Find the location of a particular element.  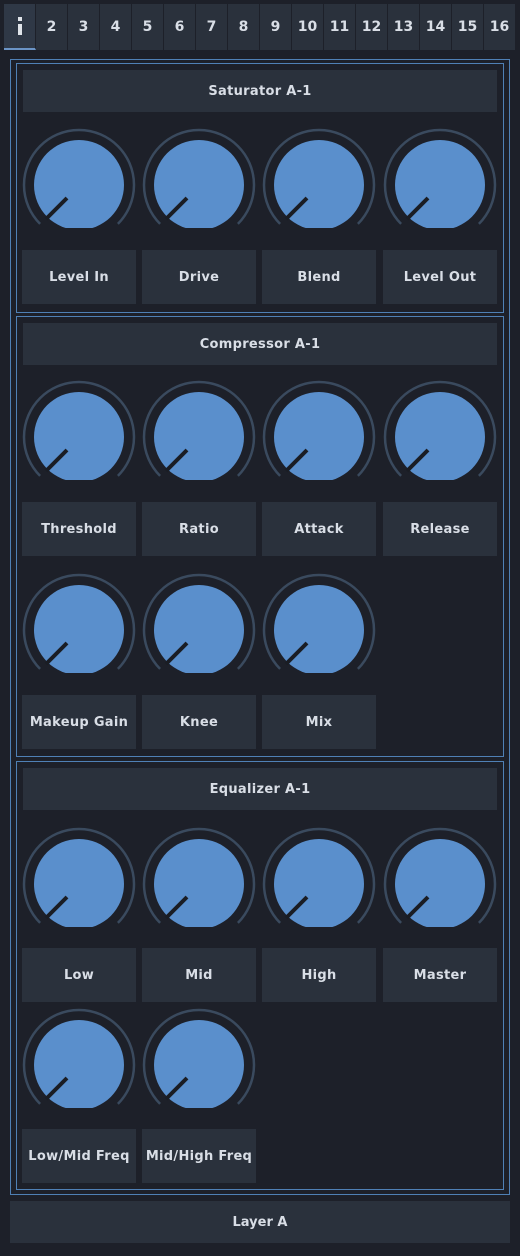

level-out-knob is located at coordinates (440, 178).